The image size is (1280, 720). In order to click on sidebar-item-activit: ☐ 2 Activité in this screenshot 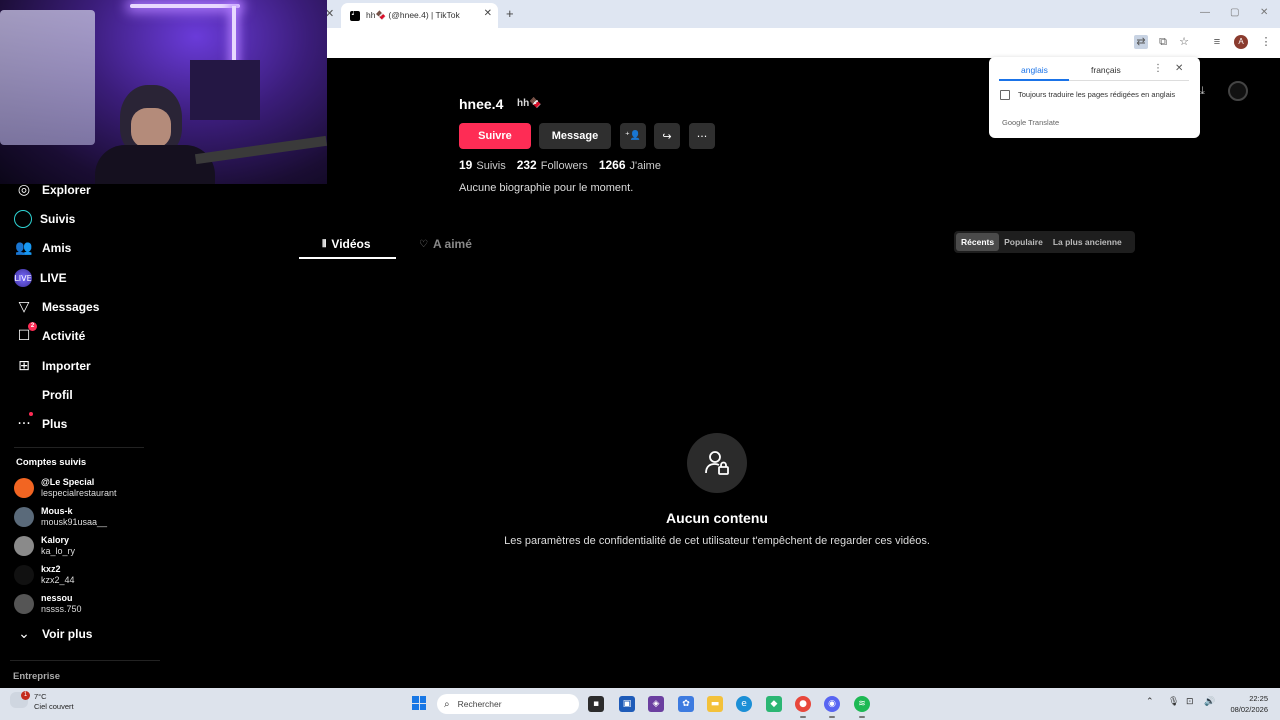, I will do `click(50, 334)`.